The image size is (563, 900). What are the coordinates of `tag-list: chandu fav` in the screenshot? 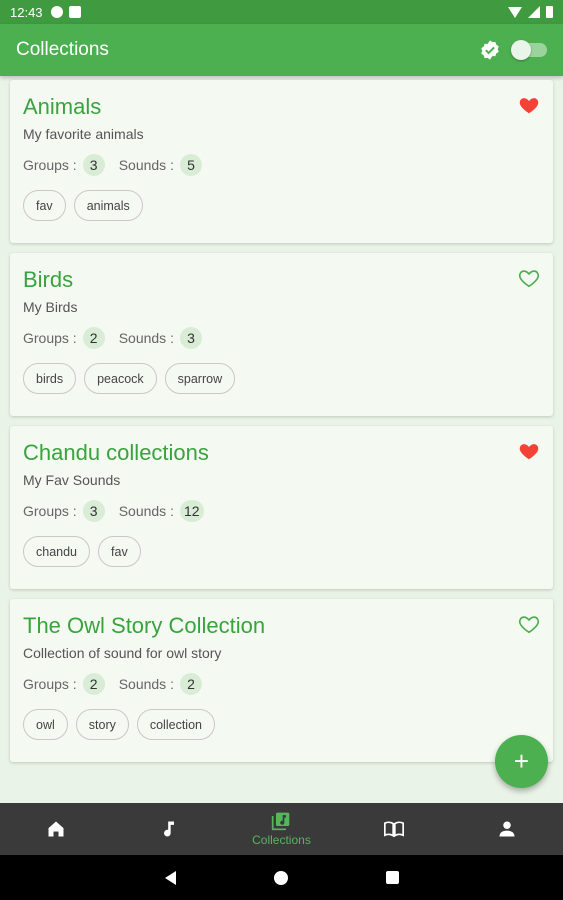 It's located at (281, 551).